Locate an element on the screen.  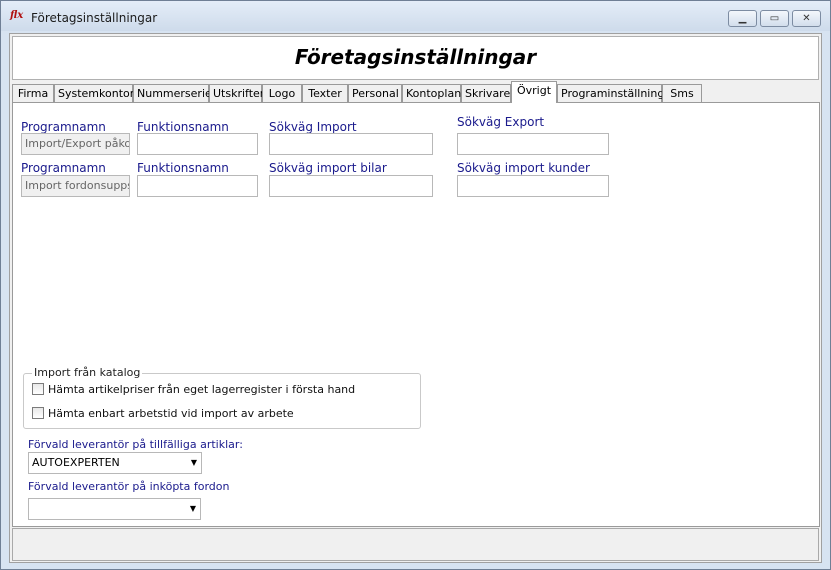
sokvag-import-bilar-label: Sökväg import bilar is located at coordinates (328, 168).